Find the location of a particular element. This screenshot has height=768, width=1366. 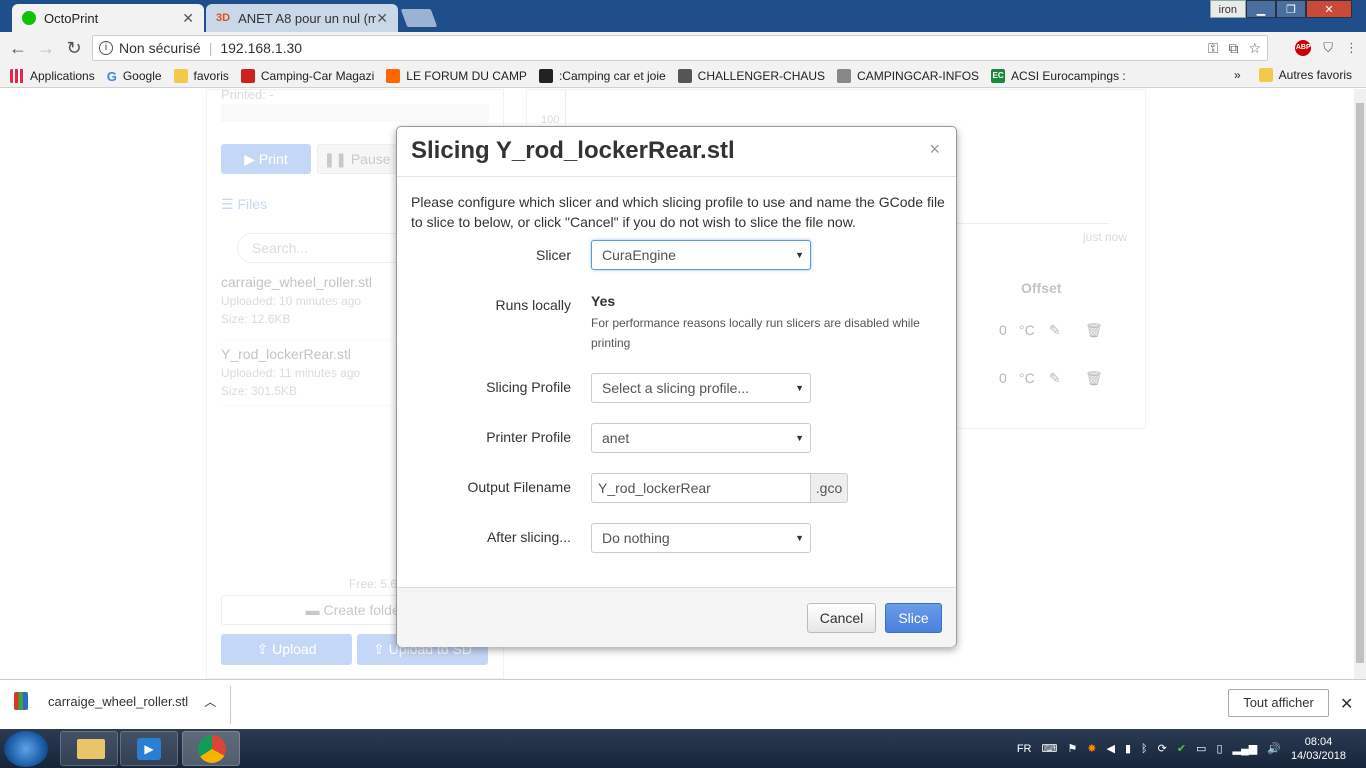

bookmark-challenger: CHALLENGER-CHAUS is located at coordinates (751, 75).